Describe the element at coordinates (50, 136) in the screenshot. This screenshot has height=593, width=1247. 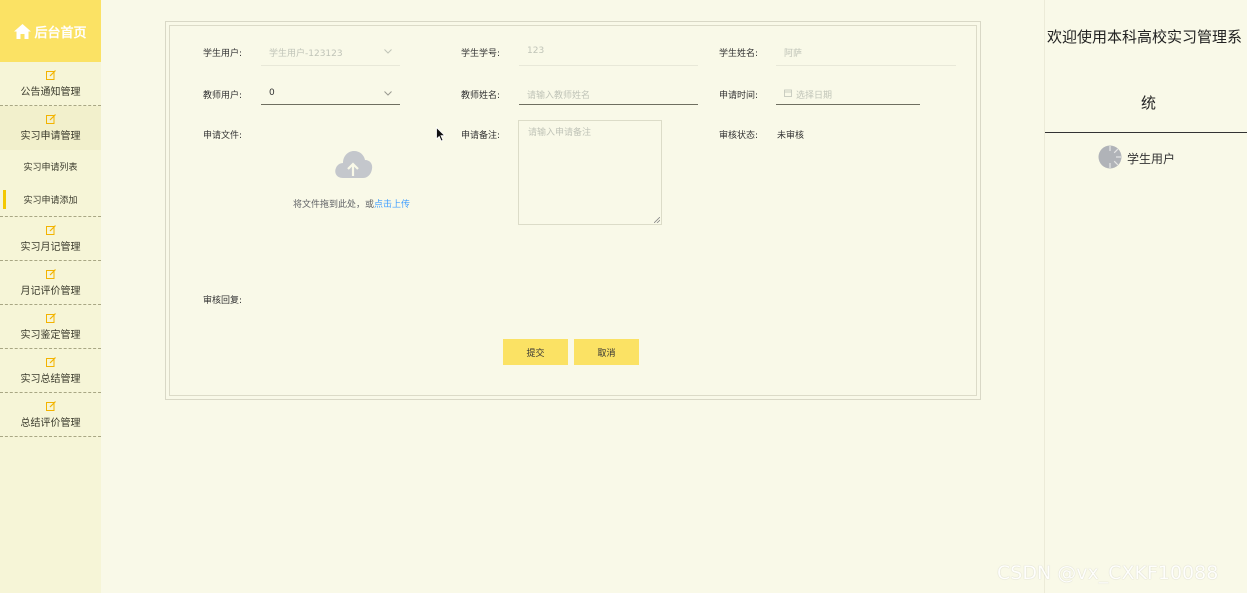
I see `menu-item-label: 实习申请管理` at that location.